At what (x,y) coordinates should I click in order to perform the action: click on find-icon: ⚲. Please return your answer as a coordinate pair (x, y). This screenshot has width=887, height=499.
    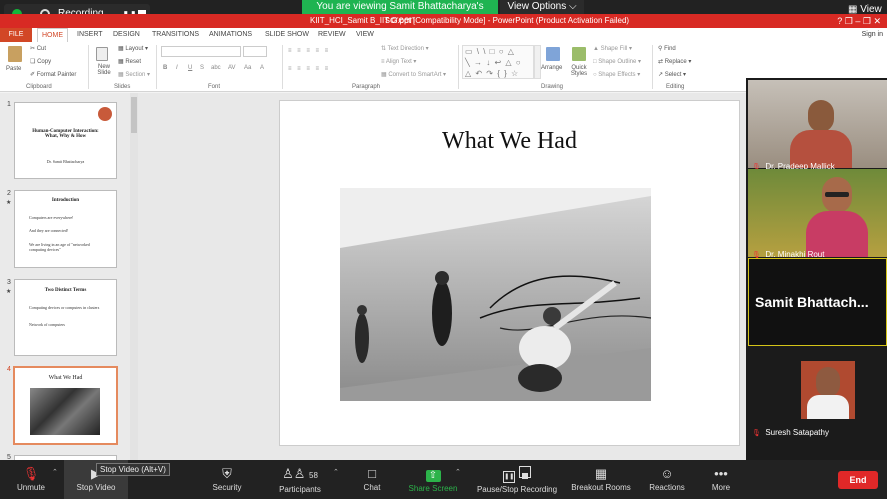
    Looking at the image, I should click on (660, 49).